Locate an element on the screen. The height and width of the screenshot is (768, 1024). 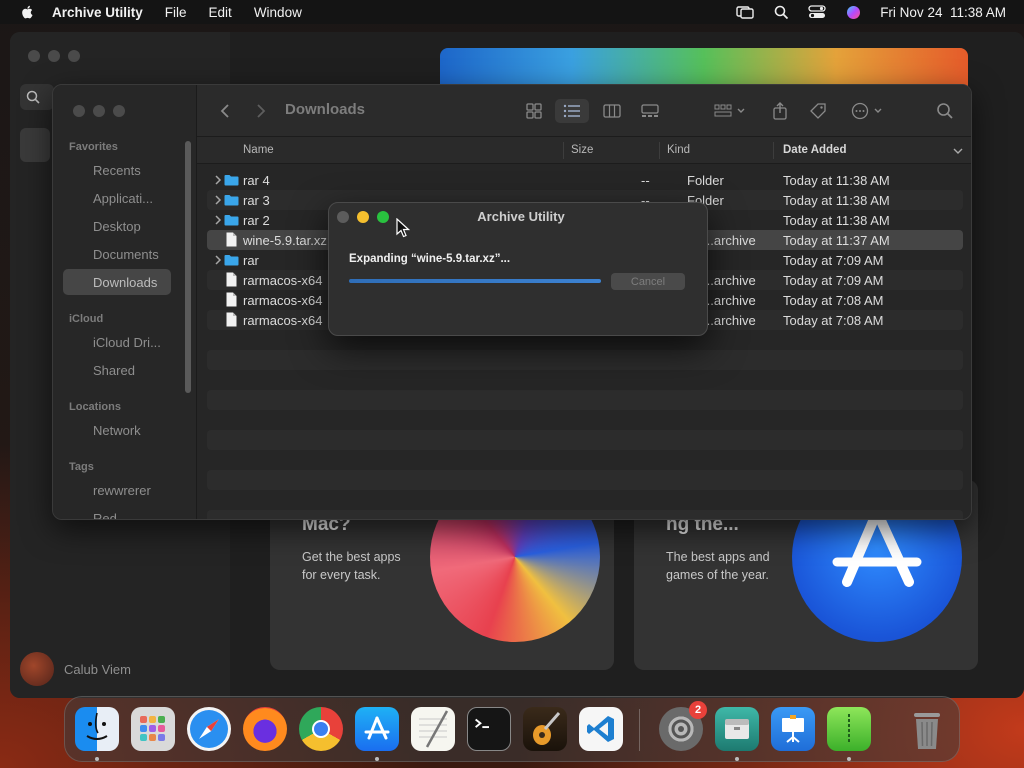
dock-keynote-icon is located at coordinates (793, 729).